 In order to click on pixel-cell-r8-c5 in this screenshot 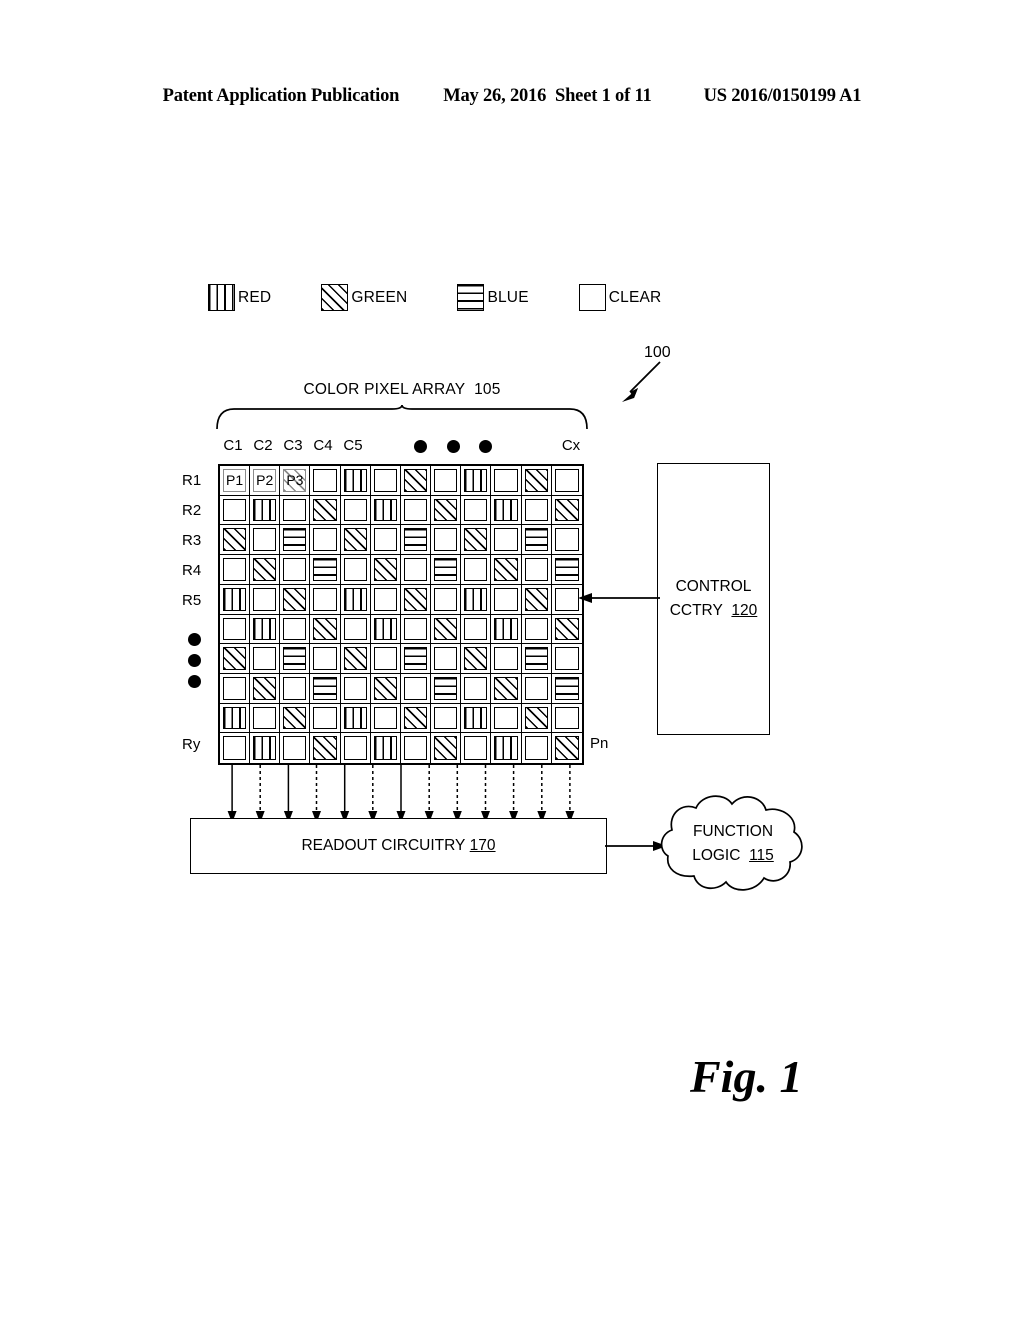, I will do `click(355, 688)`.